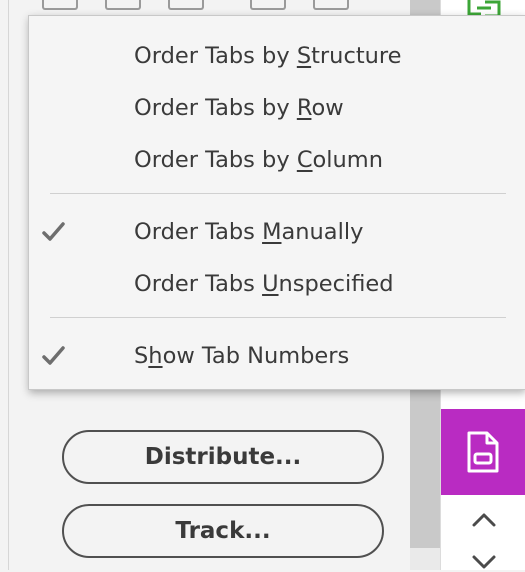 This screenshot has width=525, height=572. I want to click on match-width-icon, so click(268, 5).